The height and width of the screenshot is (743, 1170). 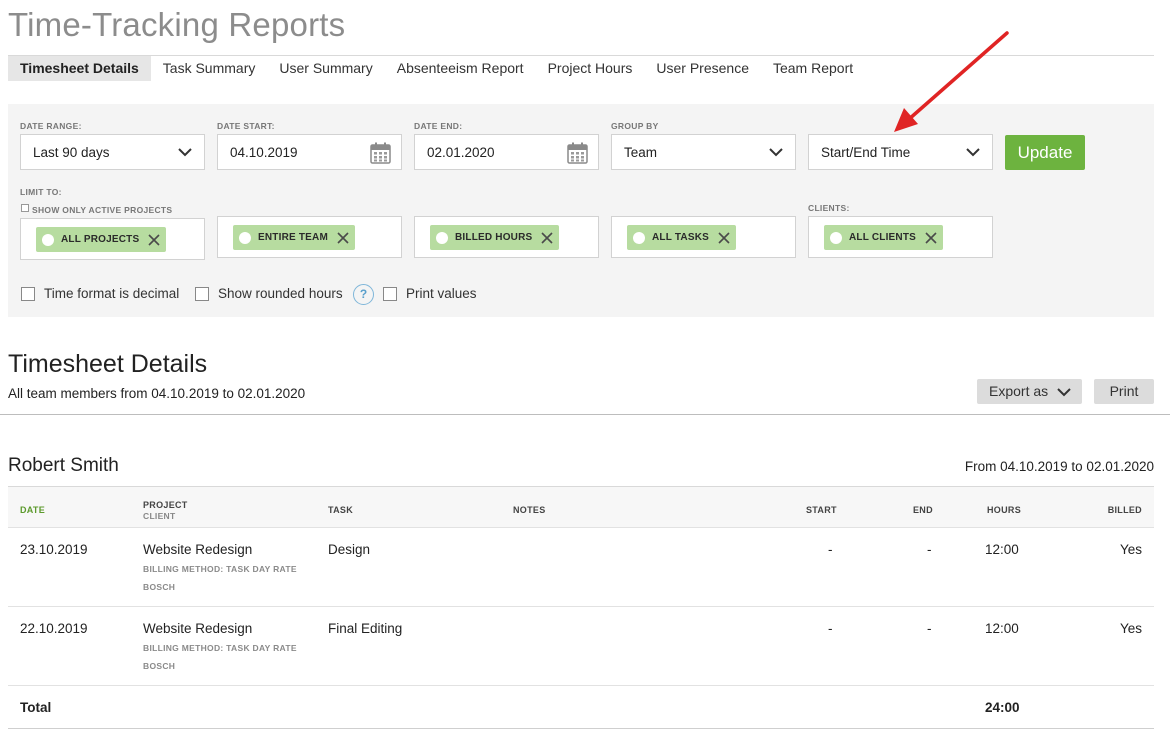 I want to click on date-start-field: 04.10.2019, so click(x=309, y=152).